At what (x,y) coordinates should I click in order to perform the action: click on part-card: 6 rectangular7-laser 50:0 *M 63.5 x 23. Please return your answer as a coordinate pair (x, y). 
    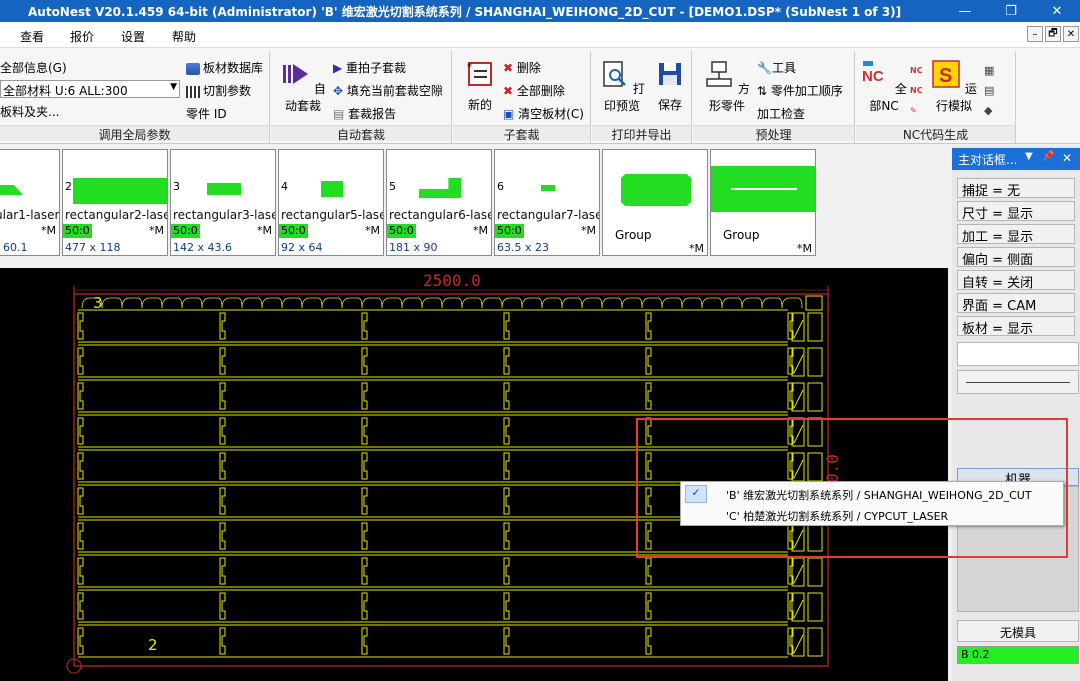
    Looking at the image, I should click on (547, 202).